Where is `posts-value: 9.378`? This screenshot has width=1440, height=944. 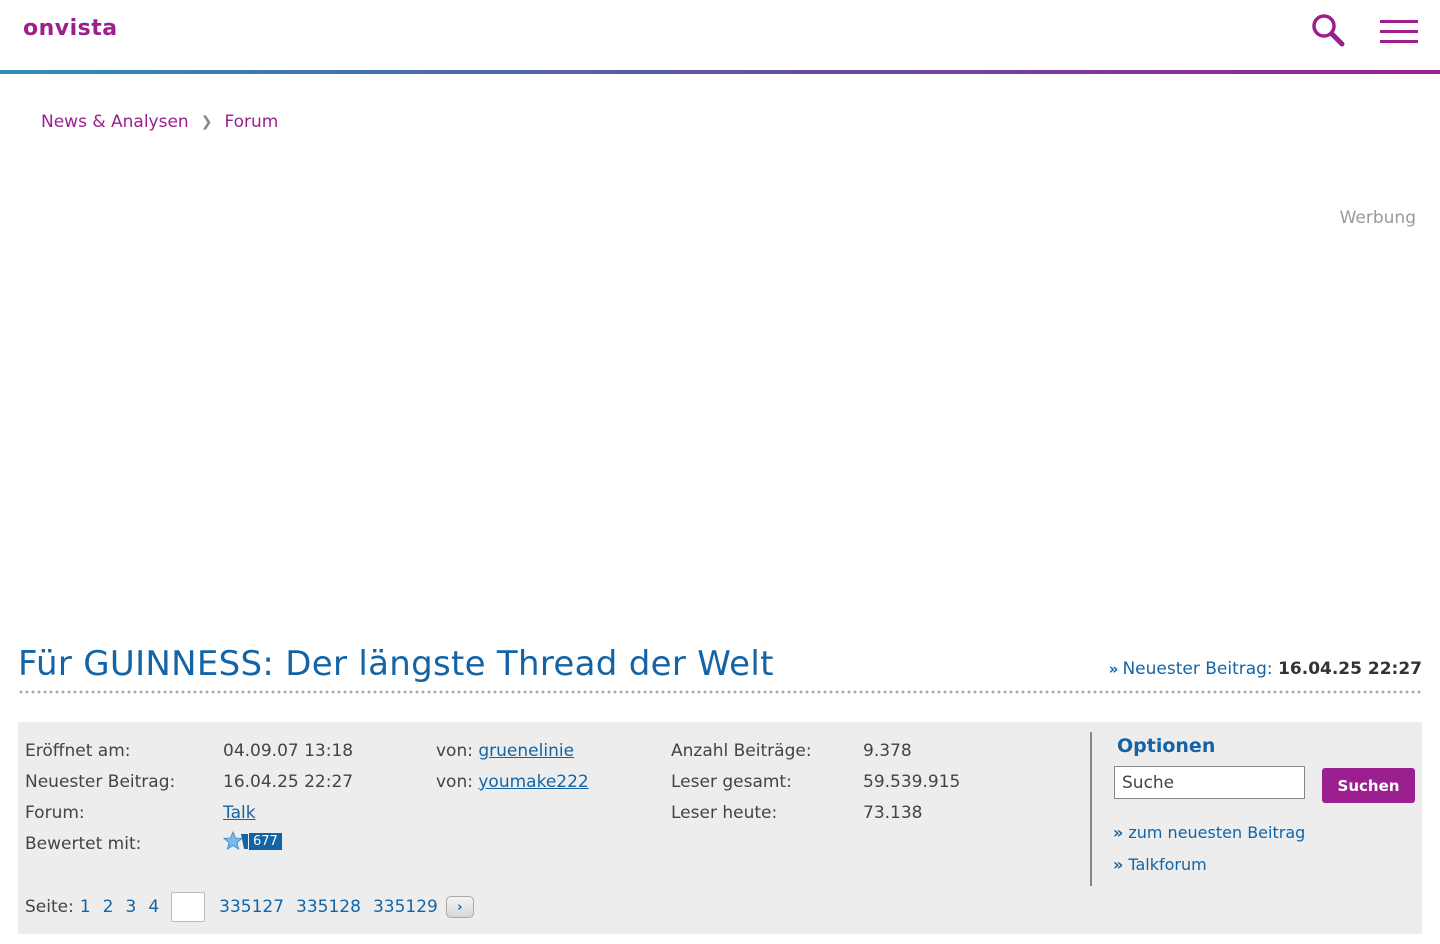 posts-value: 9.378 is located at coordinates (887, 751).